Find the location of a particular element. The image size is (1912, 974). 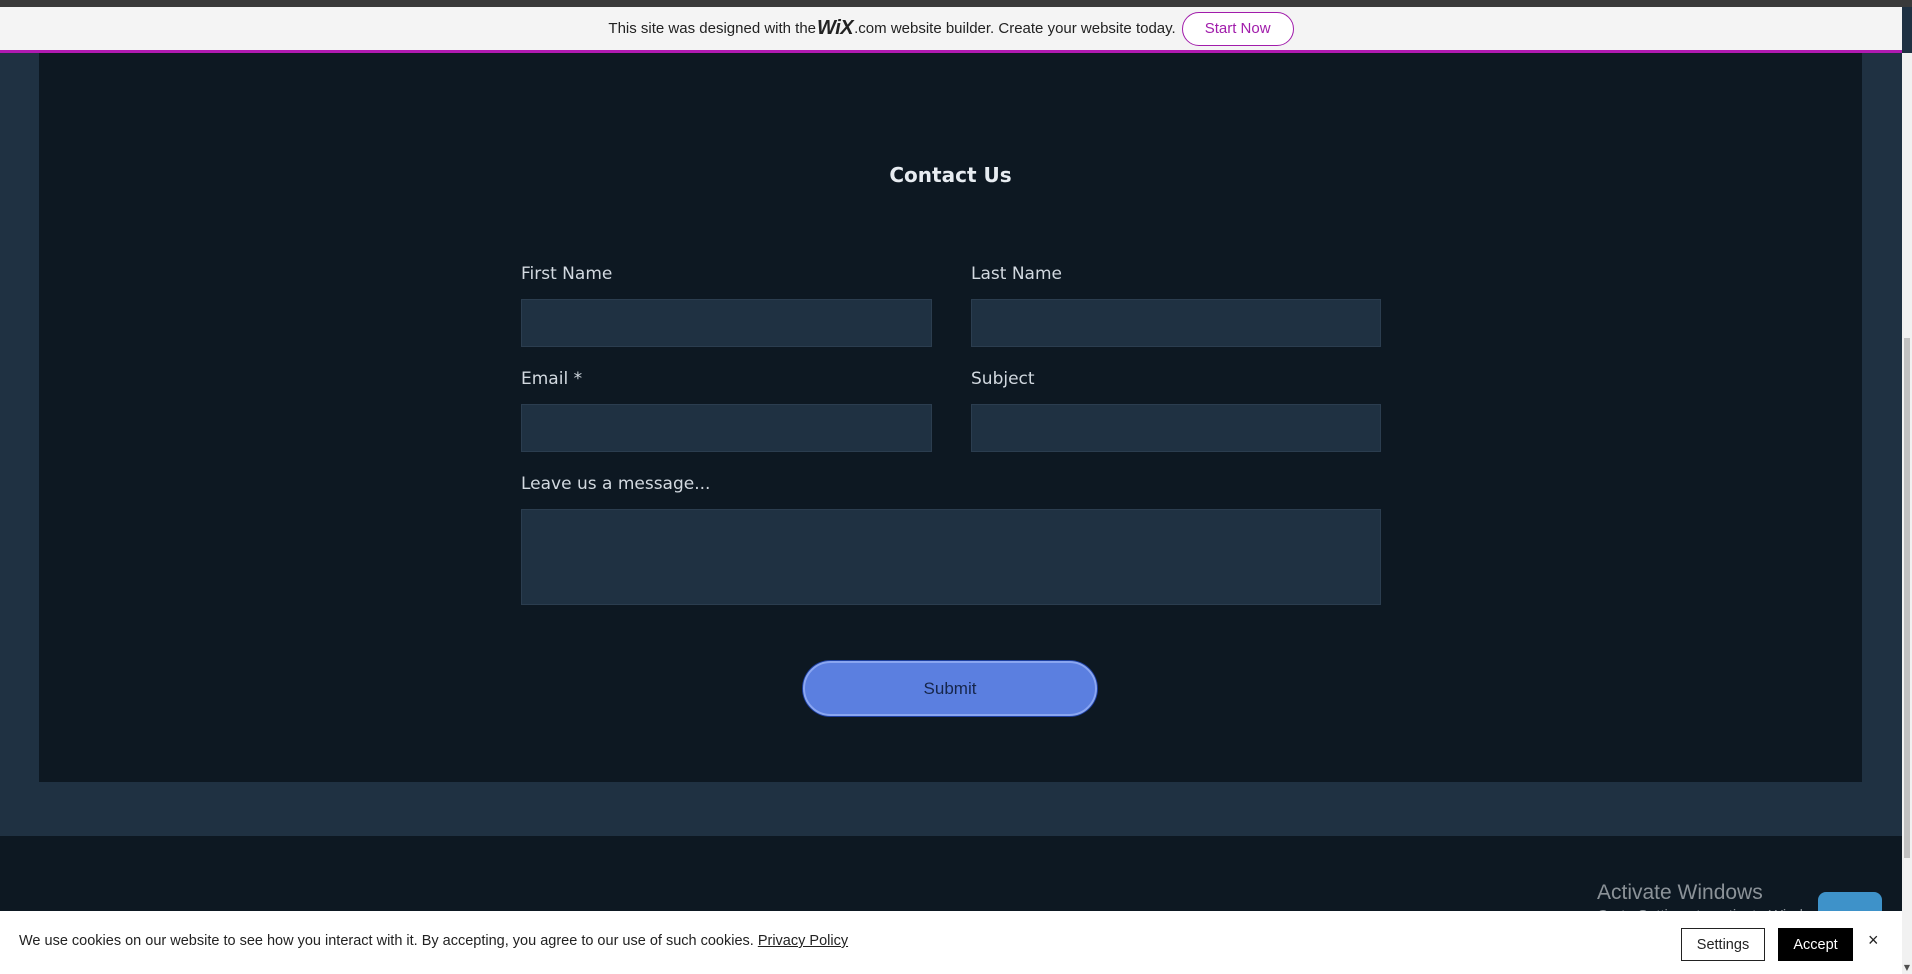

cookie-accept-button: Accept is located at coordinates (1815, 944).